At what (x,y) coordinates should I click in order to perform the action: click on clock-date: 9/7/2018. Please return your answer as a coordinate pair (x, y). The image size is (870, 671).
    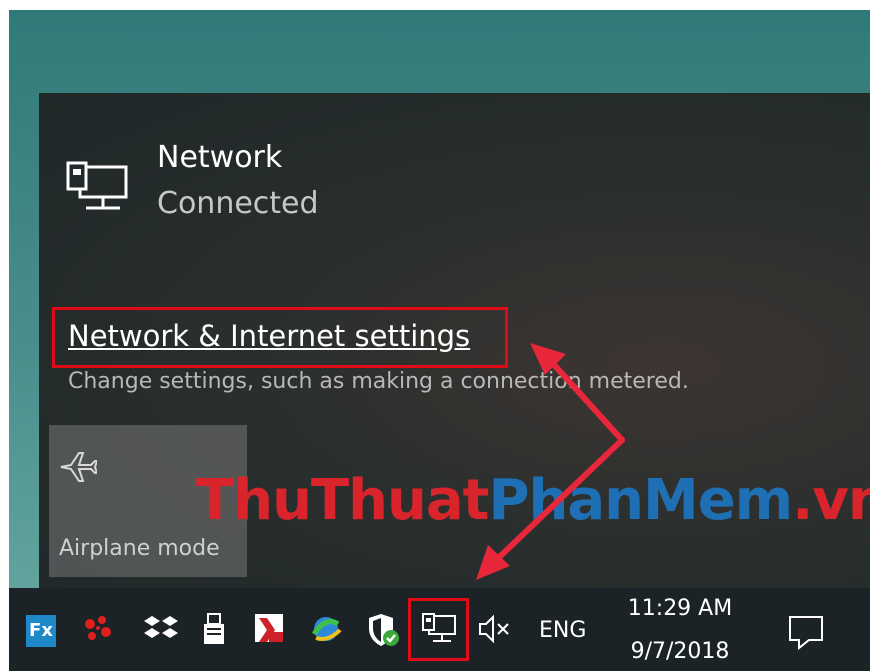
    Looking at the image, I should click on (680, 652).